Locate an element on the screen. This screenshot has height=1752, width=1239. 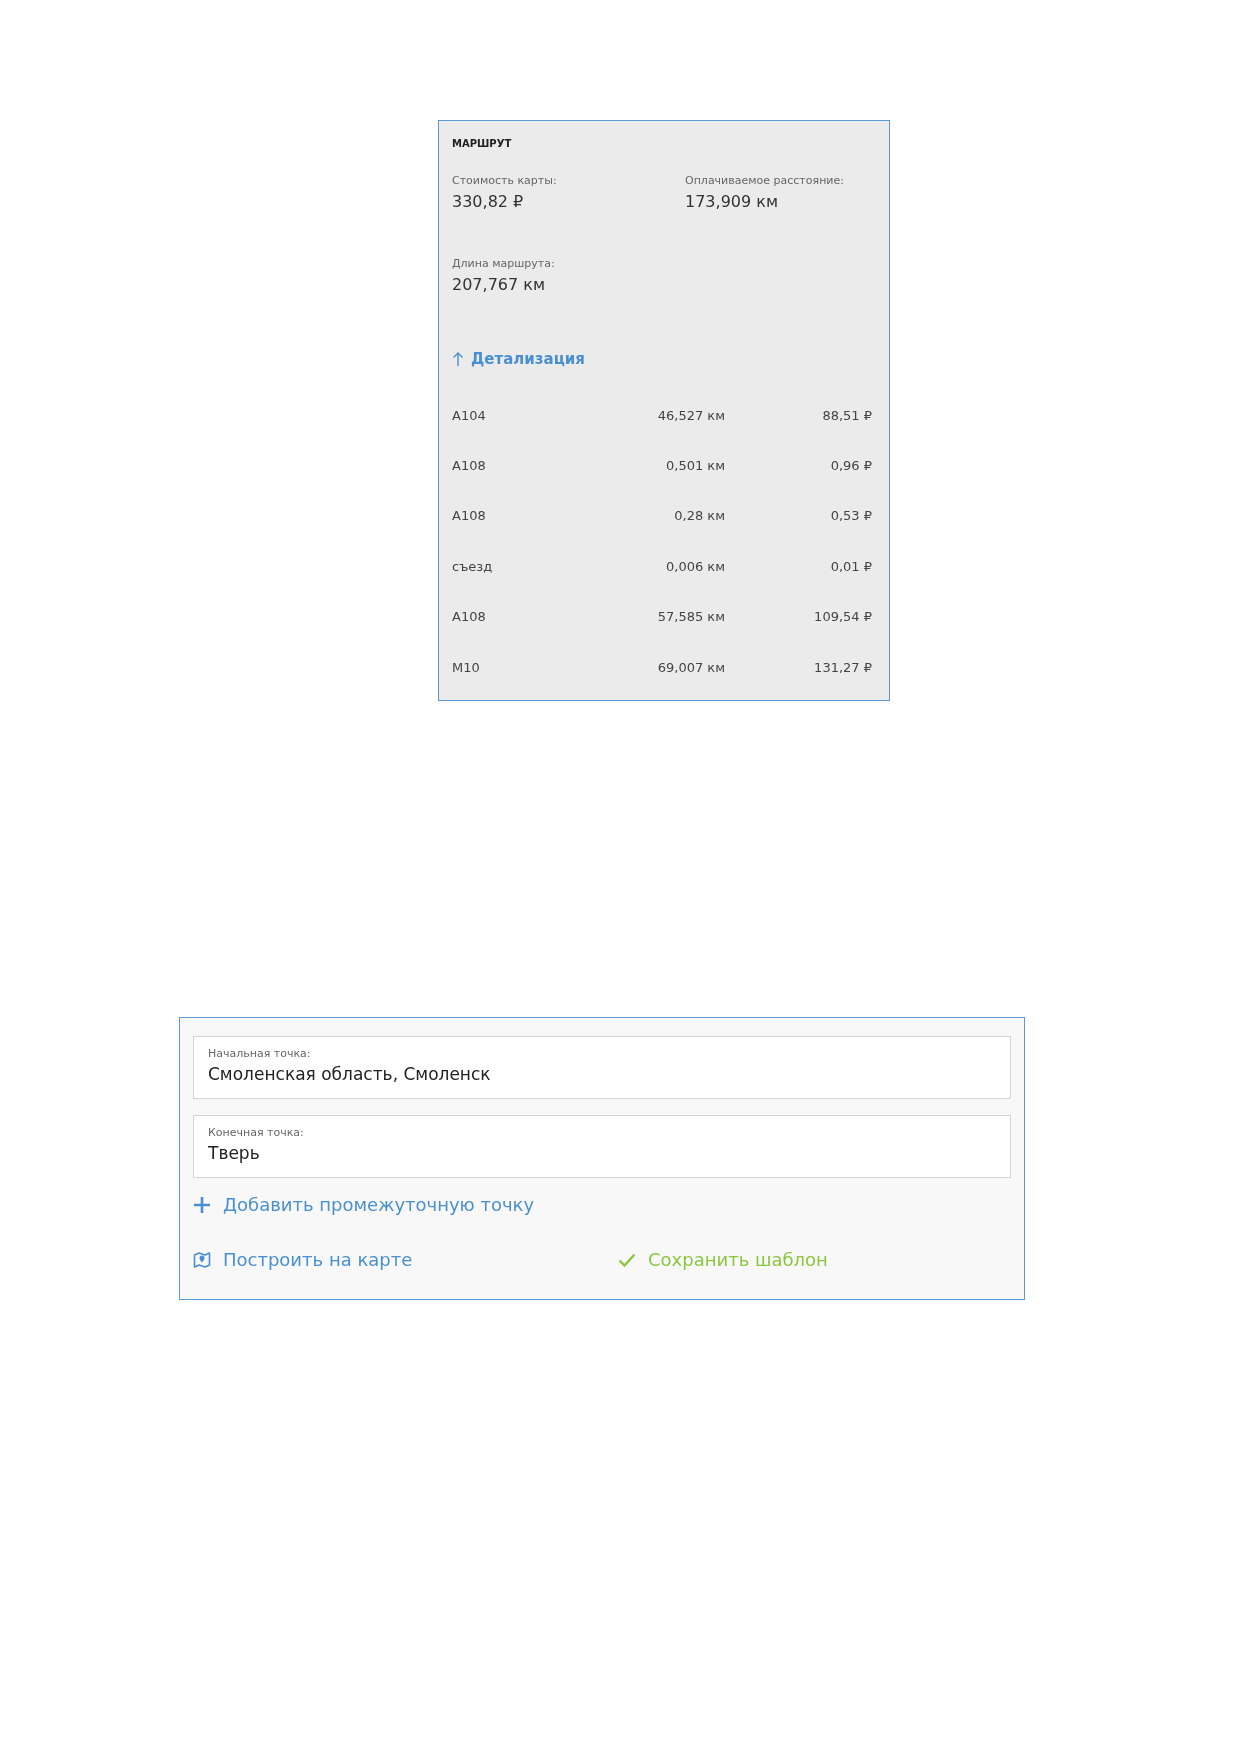
segment-distance: 69,007 км is located at coordinates (691, 667).